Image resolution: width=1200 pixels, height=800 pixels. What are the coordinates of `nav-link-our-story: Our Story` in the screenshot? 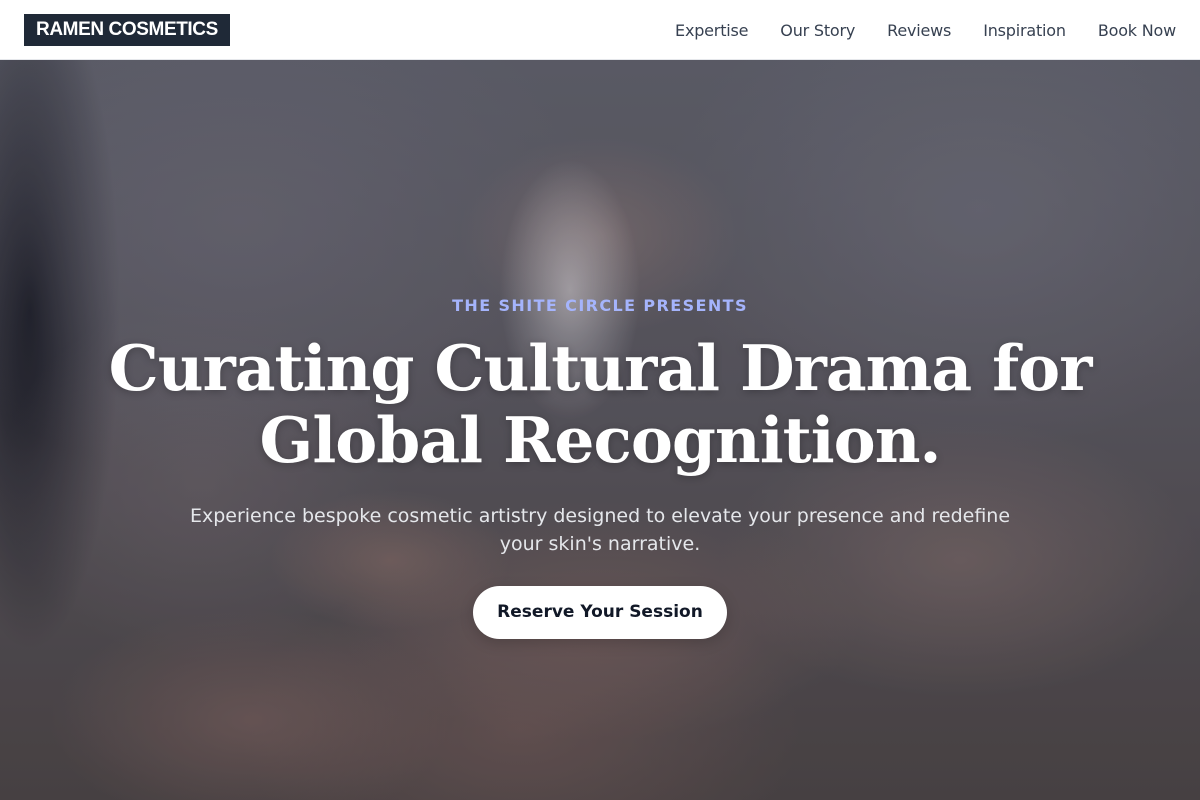 It's located at (817, 30).